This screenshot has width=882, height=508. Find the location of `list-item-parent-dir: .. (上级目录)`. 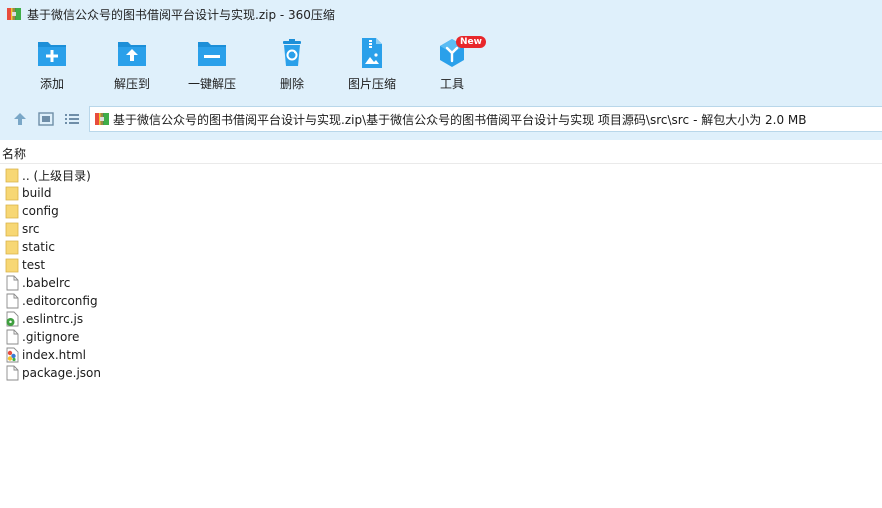

list-item-parent-dir: .. (上级目录) is located at coordinates (441, 175).